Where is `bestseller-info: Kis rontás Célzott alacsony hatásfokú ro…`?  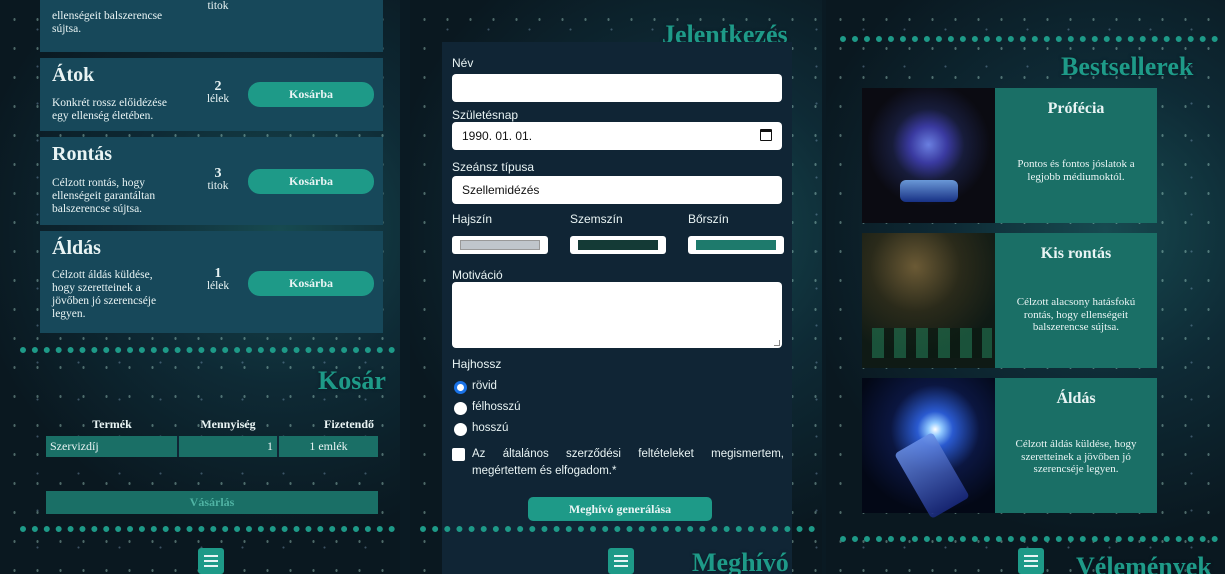 bestseller-info: Kis rontás Célzott alacsony hatásfokú ro… is located at coordinates (1076, 300).